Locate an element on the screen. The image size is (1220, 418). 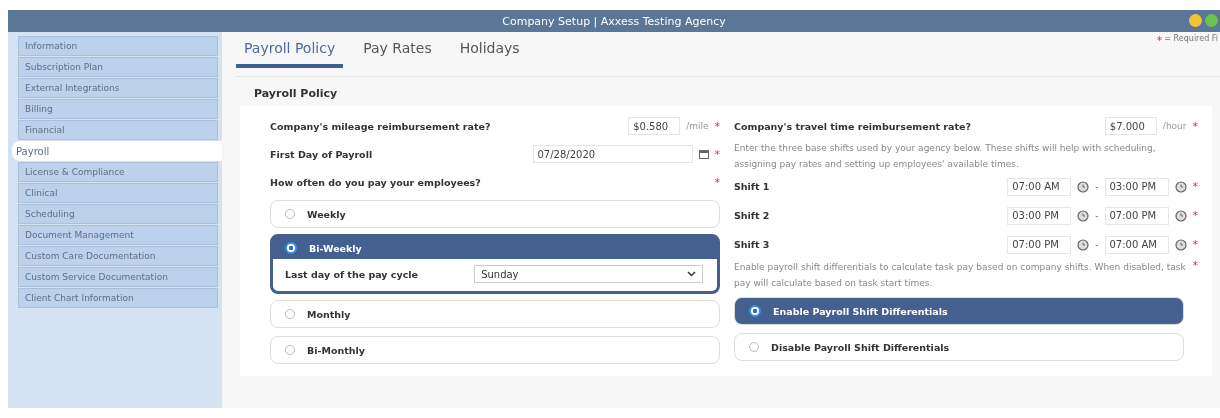
sidebar-item: Clinical is located at coordinates (118, 193).